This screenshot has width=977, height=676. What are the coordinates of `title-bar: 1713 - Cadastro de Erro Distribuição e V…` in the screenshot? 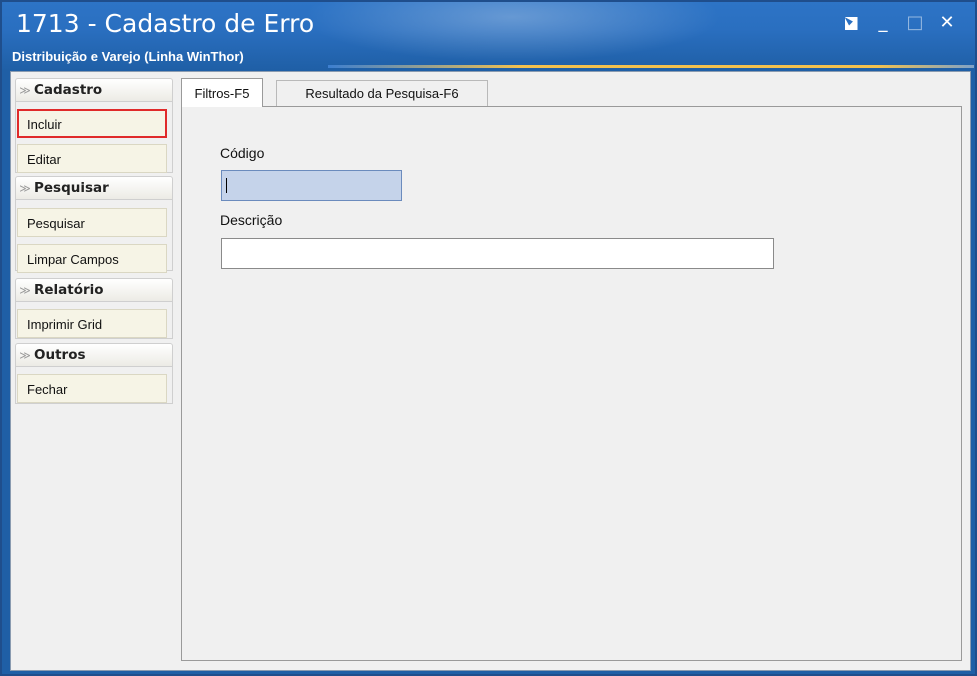 It's located at (488, 36).